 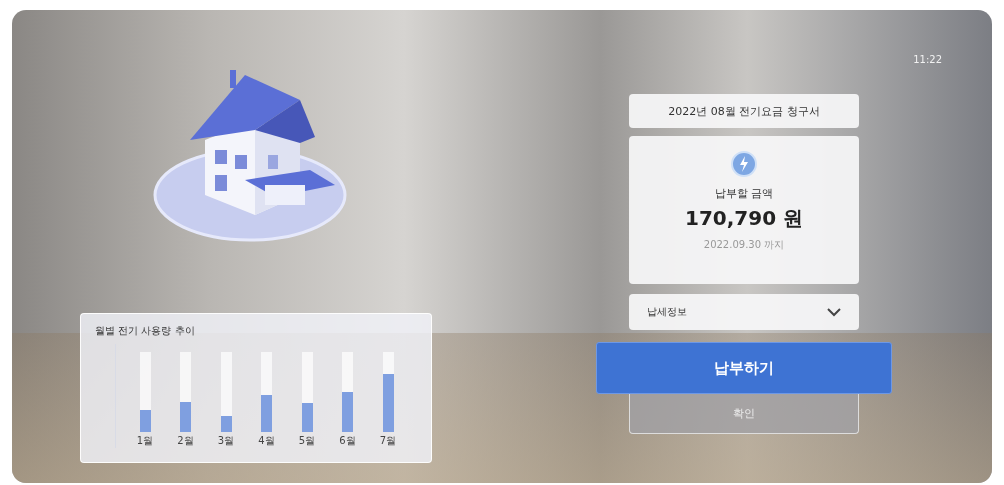 I want to click on pay-button: 납부하기, so click(x=744, y=368).